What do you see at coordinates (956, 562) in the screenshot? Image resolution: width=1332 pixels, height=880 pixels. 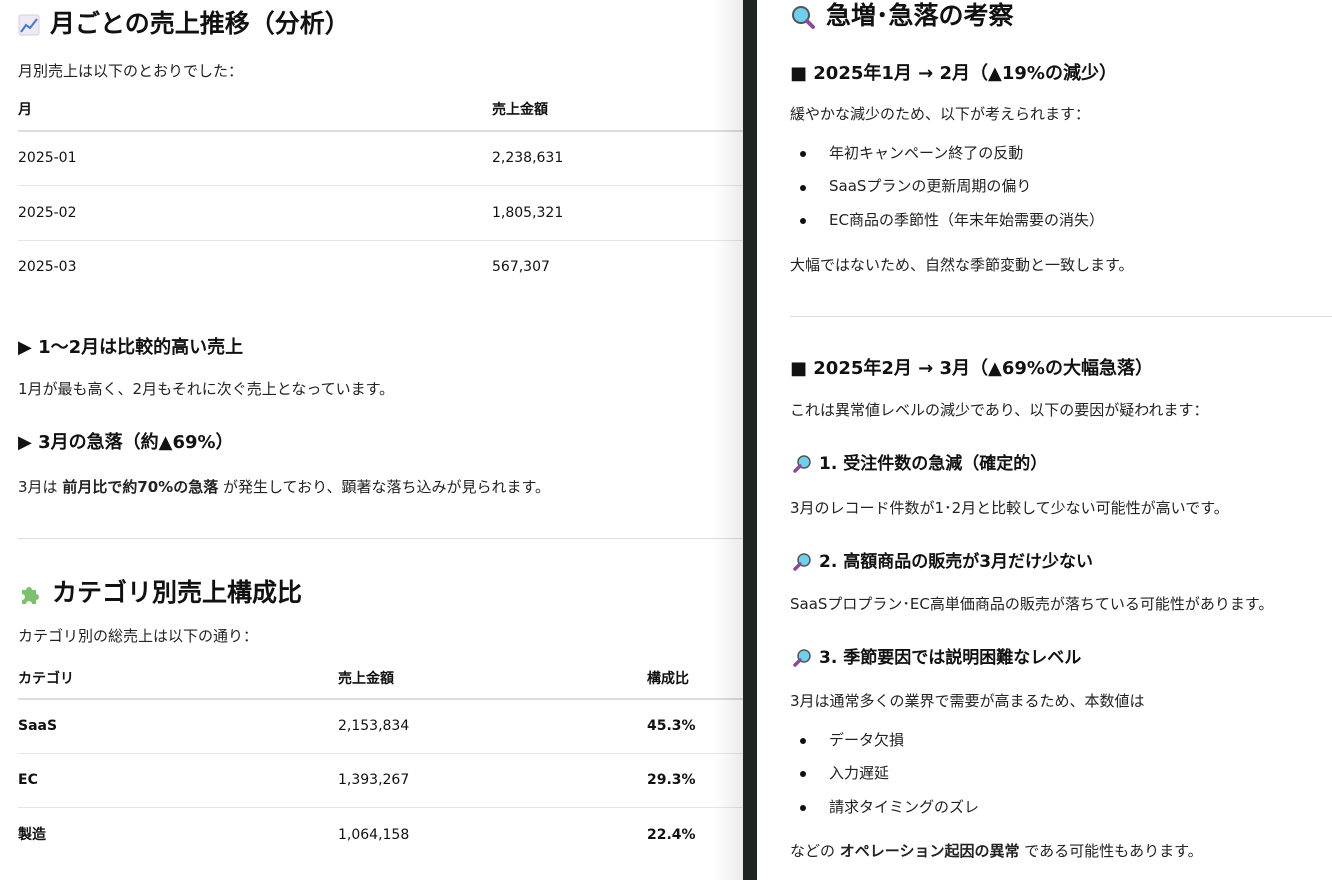 I see `factor-title: 2. 高額商品の販売が3月だけ少ない` at bounding box center [956, 562].